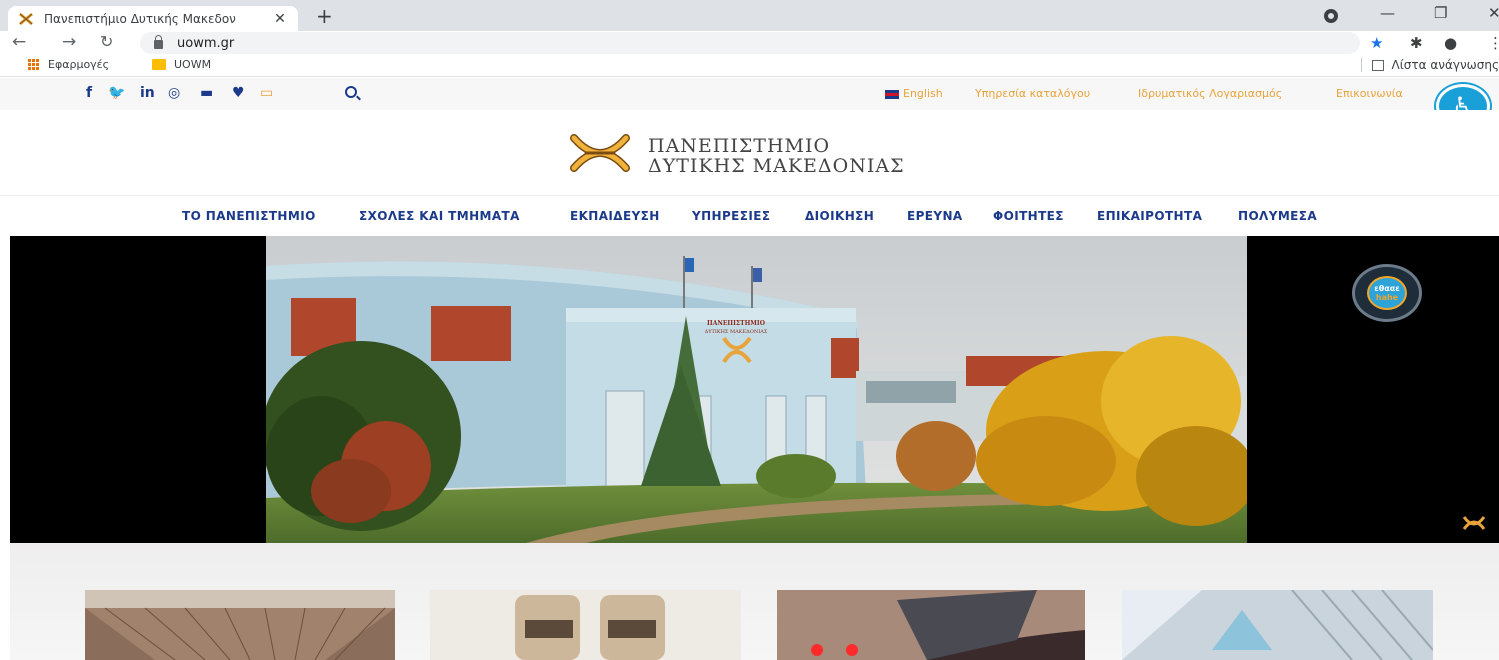 This screenshot has height=660, width=1499. Describe the element at coordinates (174, 93) in the screenshot. I see `instagram-icon: ◎` at that location.